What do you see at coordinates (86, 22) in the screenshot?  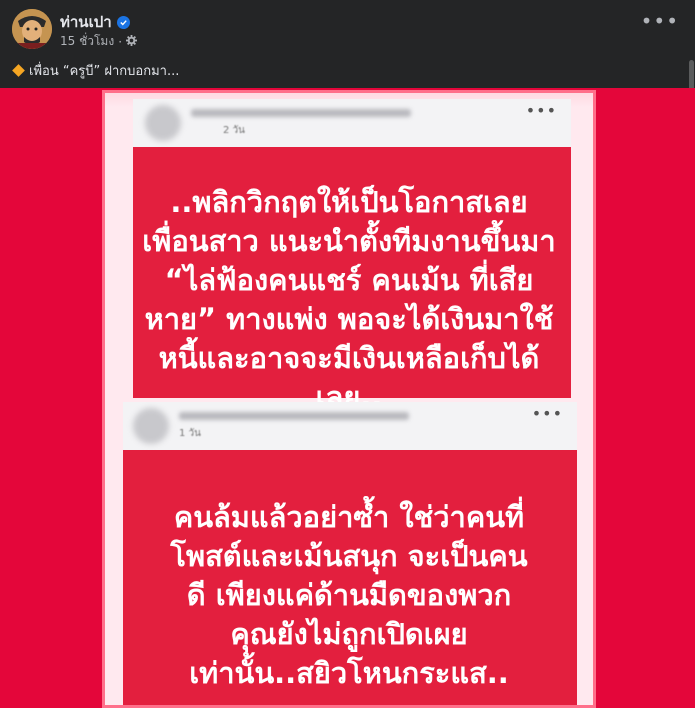 I see `author-name: ท่านเปา` at bounding box center [86, 22].